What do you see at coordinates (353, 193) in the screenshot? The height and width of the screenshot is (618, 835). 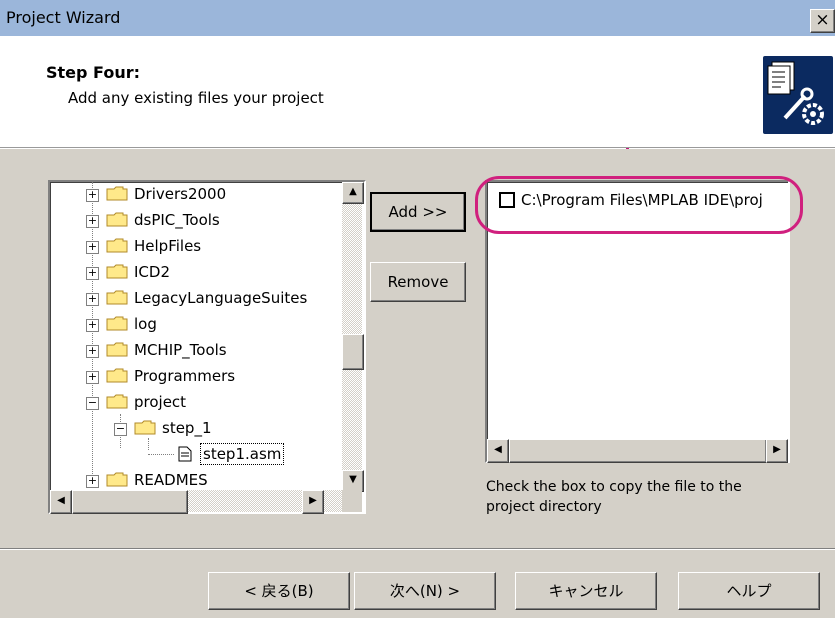 I see `scroll-up-button: ▲` at bounding box center [353, 193].